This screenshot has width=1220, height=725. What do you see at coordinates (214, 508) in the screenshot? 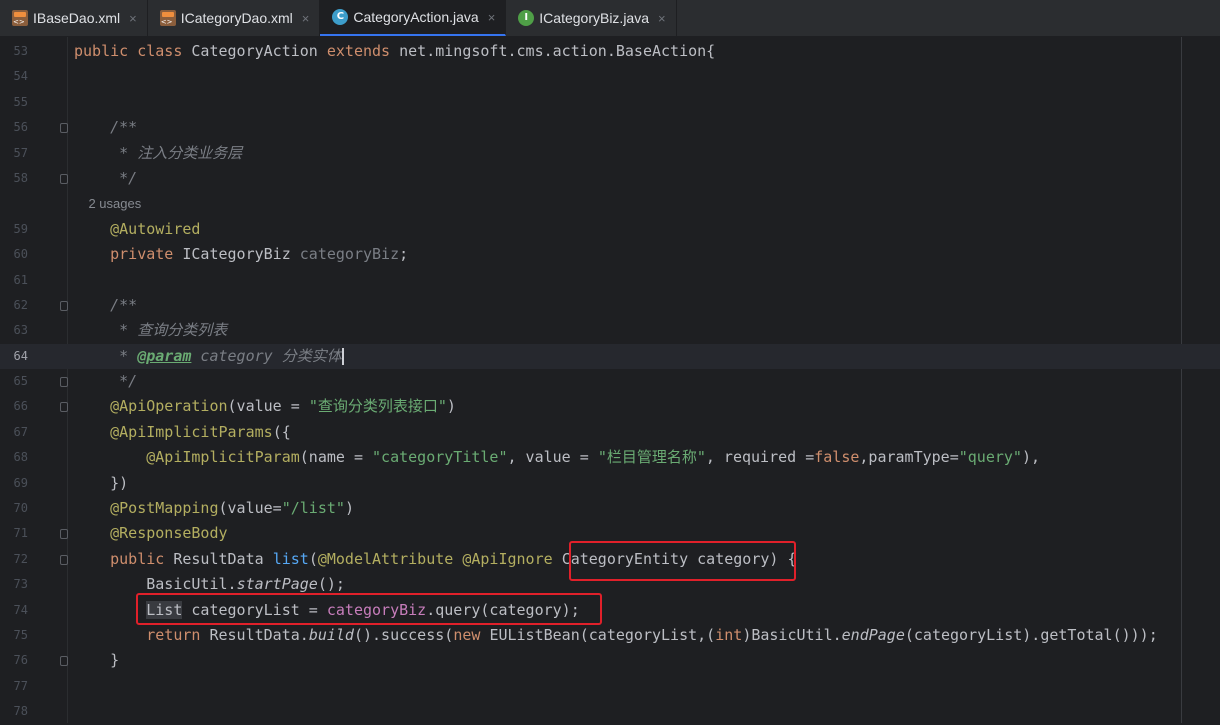
I see `code-text: @PostMapping(value="/list")` at bounding box center [214, 508].